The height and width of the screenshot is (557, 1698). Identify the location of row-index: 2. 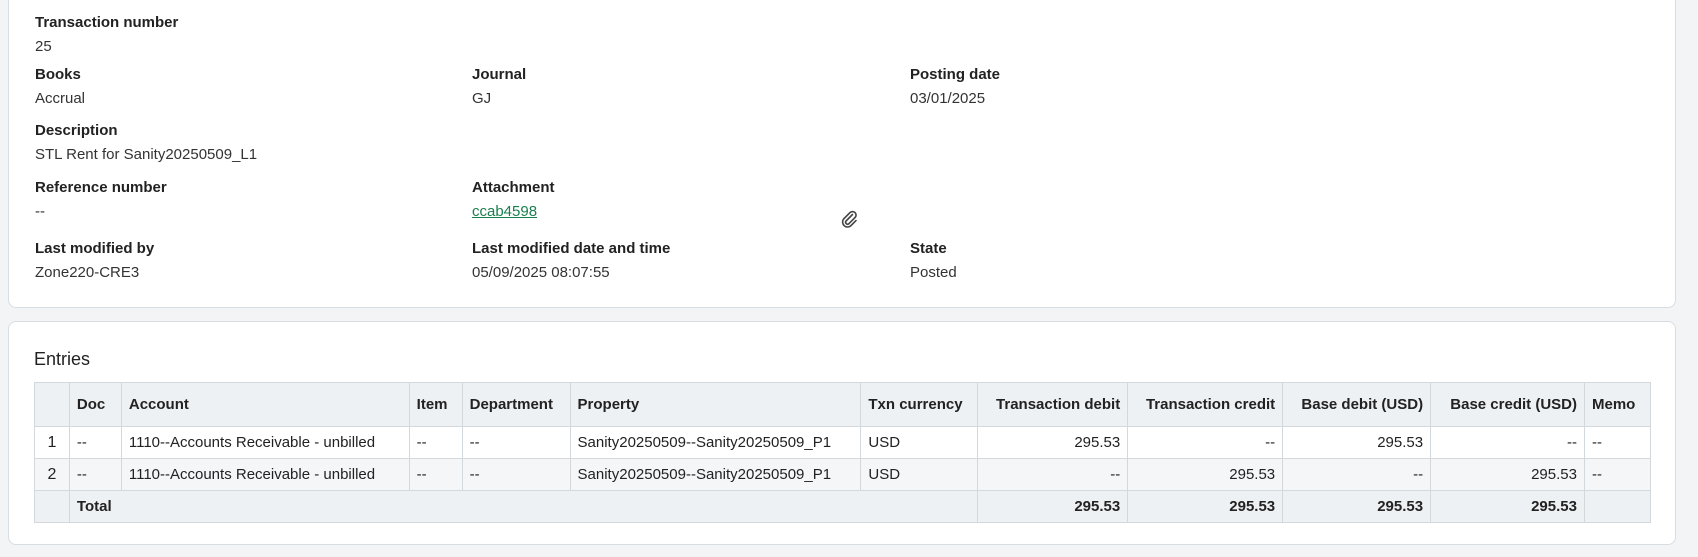
(52, 474).